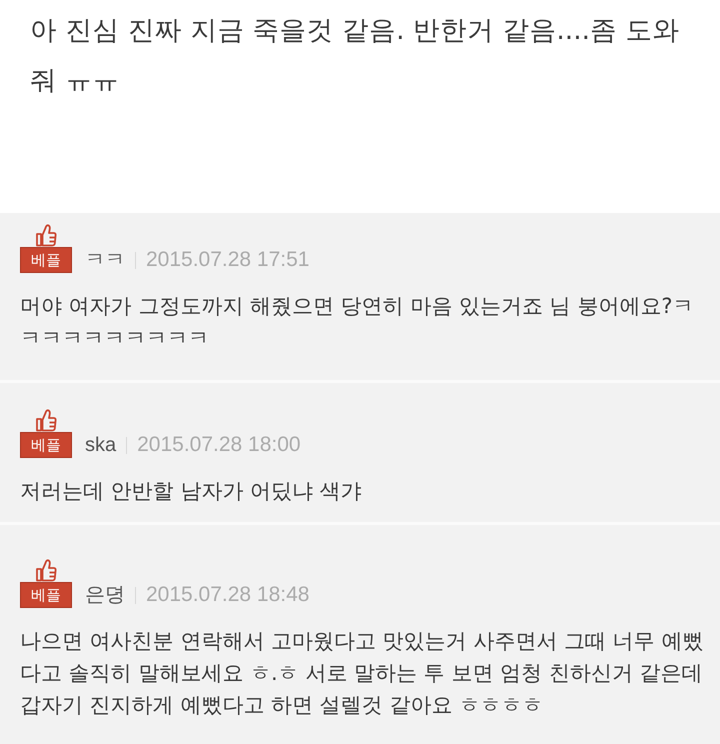 The image size is (720, 744). Describe the element at coordinates (105, 595) in the screenshot. I see `comment-author: 은뎡` at that location.